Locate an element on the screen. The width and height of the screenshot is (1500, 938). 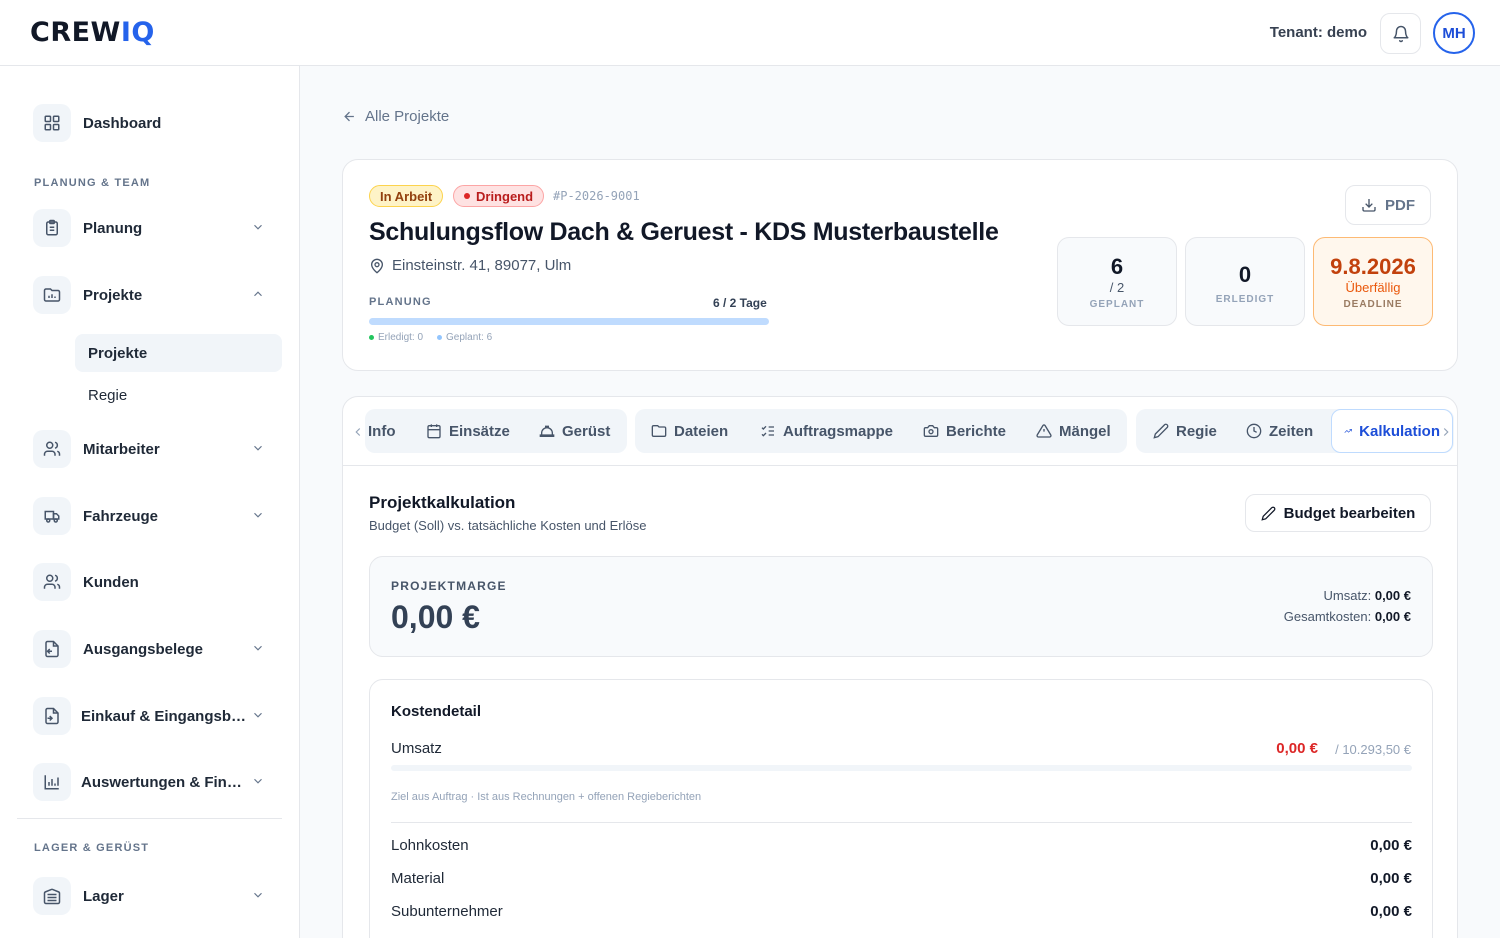
sidebar-item-lager: Lager is located at coordinates (153, 896).